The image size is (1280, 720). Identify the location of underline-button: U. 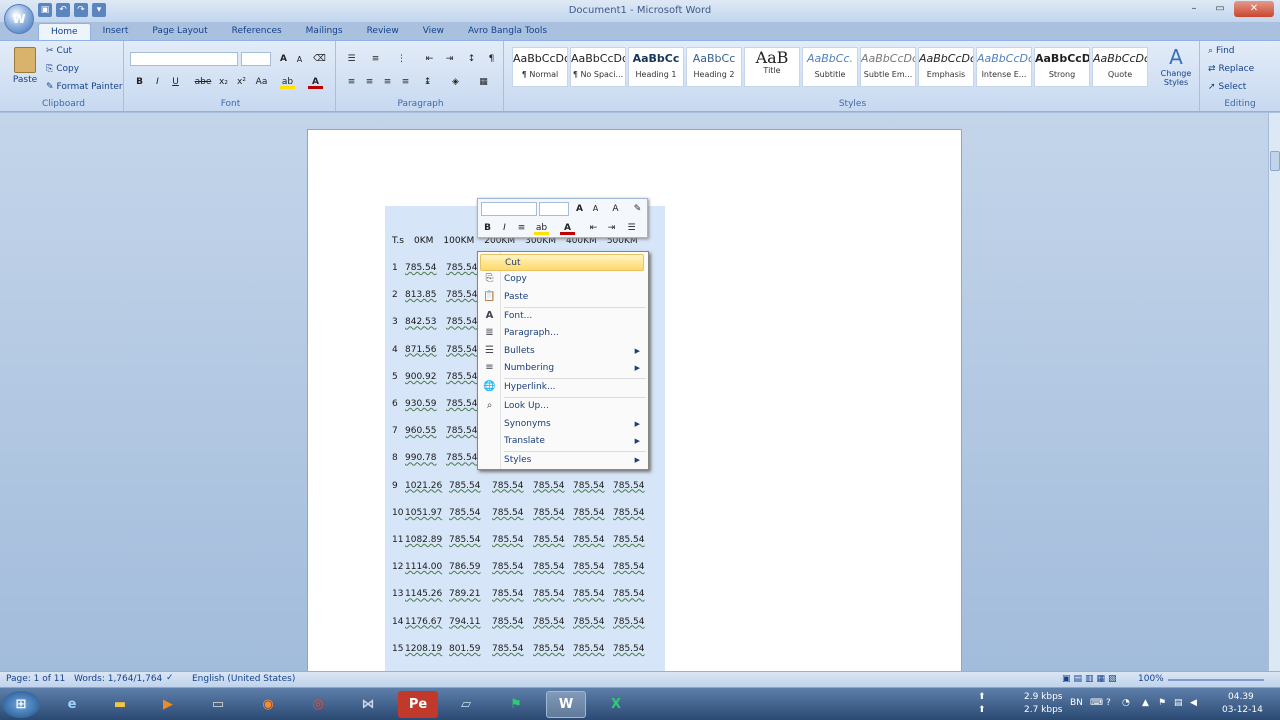
(175, 82).